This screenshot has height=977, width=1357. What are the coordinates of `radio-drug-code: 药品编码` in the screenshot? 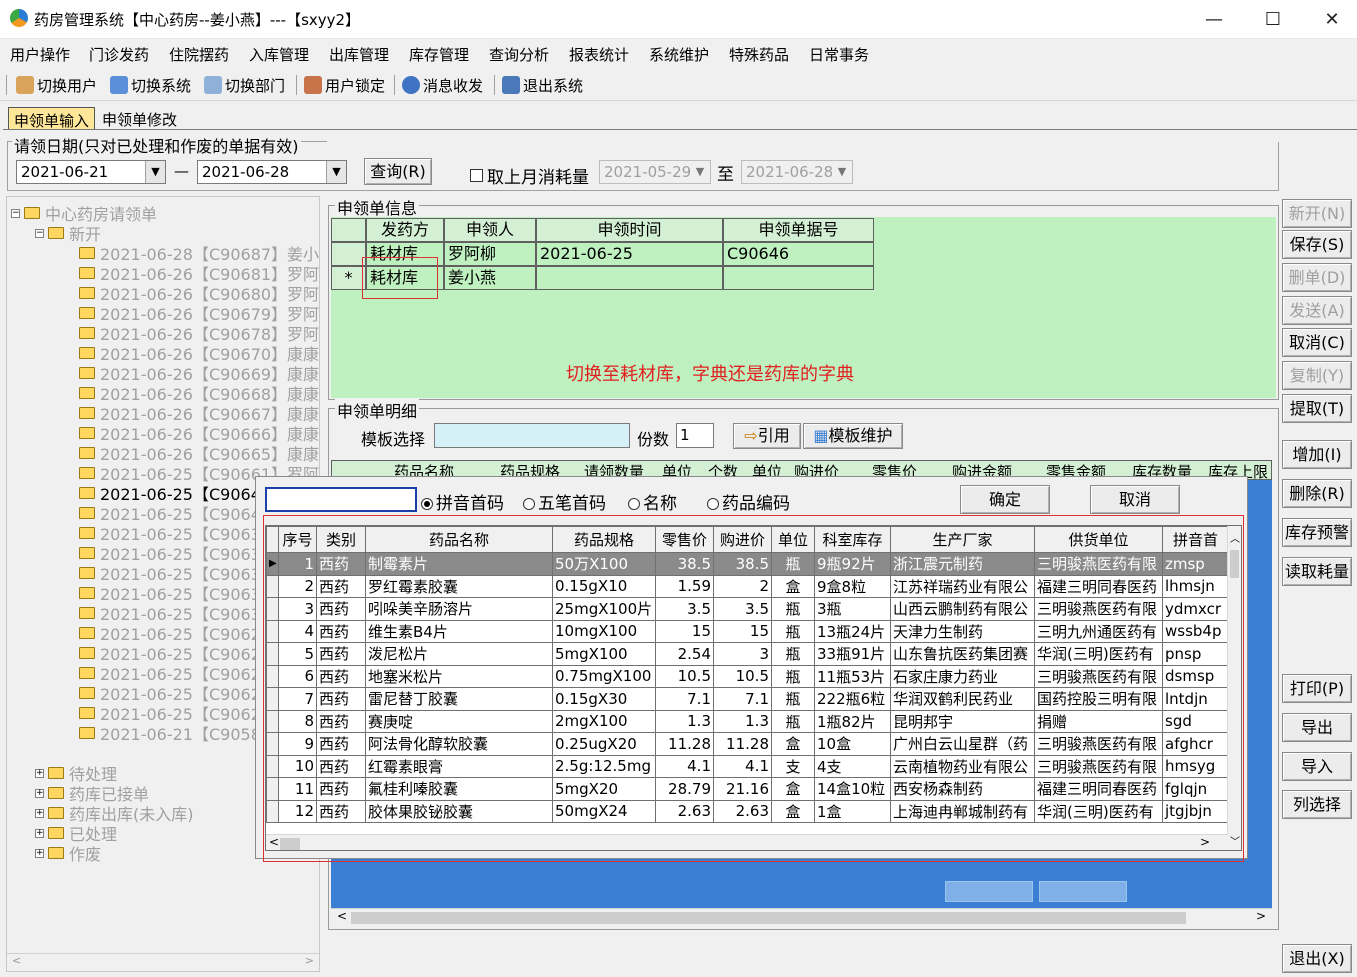 It's located at (748, 501).